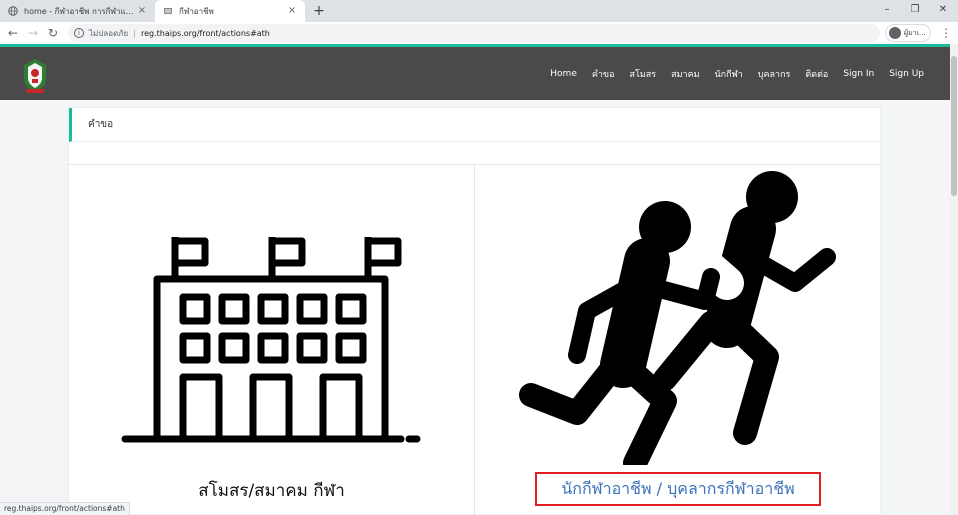 Image resolution: width=958 pixels, height=515 pixels. I want to click on reload-icon: ↻, so click(53, 33).